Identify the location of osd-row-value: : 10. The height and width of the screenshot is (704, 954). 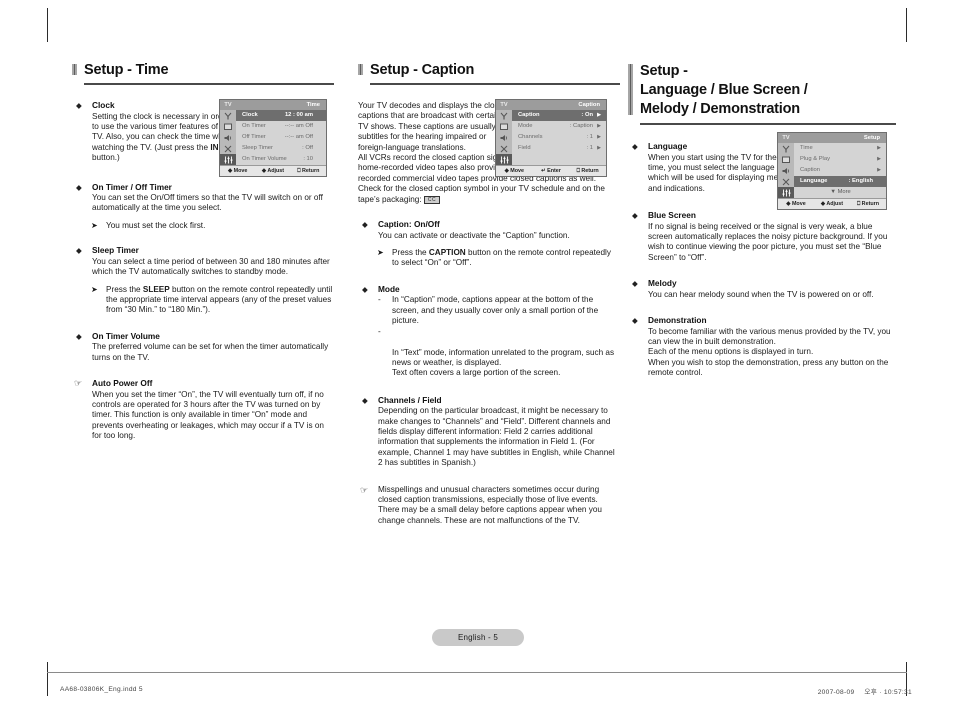
(308, 159).